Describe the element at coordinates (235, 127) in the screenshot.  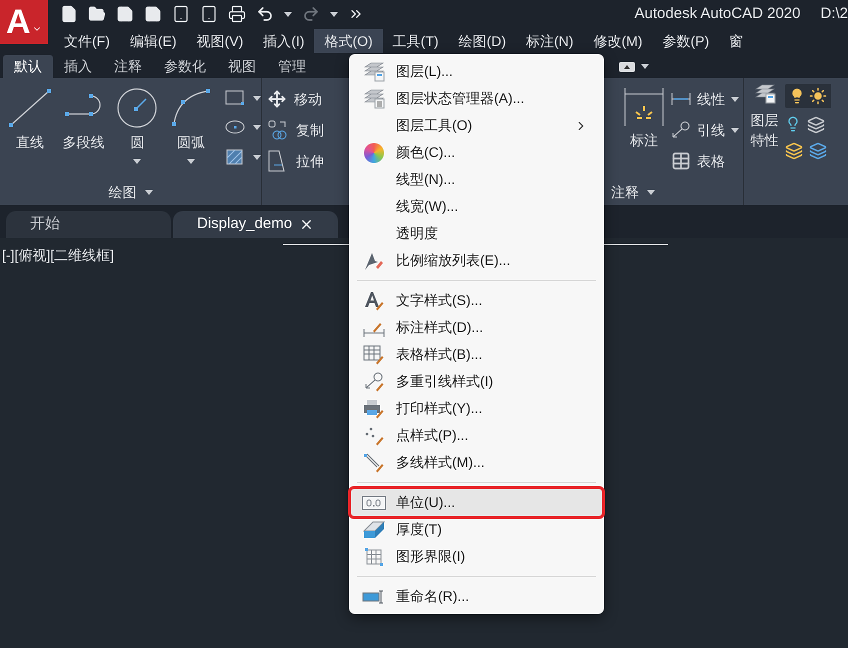
I see `ellipse-icon` at that location.